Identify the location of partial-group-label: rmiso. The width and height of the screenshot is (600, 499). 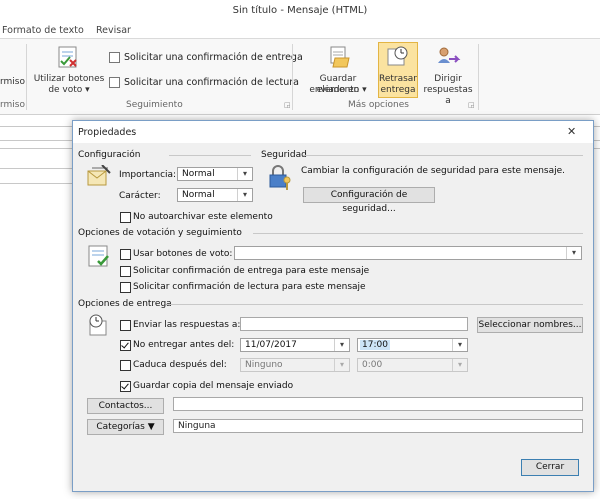
(13, 105).